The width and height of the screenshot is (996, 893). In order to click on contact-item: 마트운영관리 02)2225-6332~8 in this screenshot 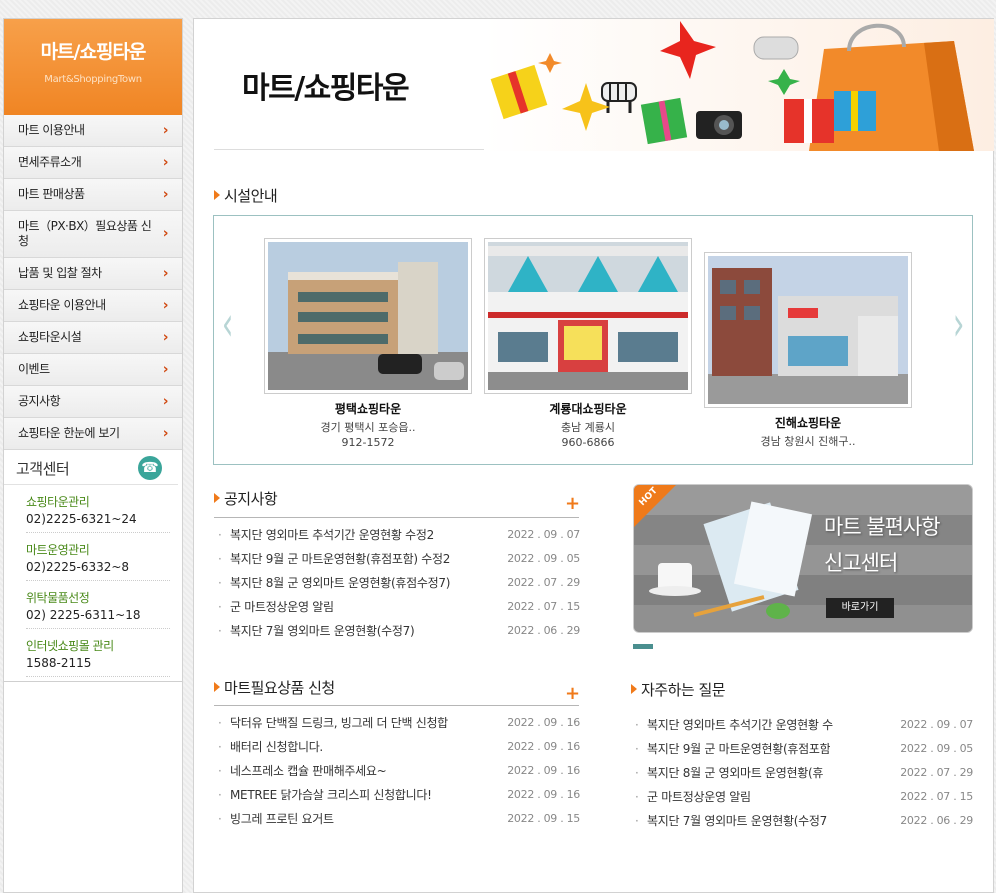, I will do `click(98, 557)`.